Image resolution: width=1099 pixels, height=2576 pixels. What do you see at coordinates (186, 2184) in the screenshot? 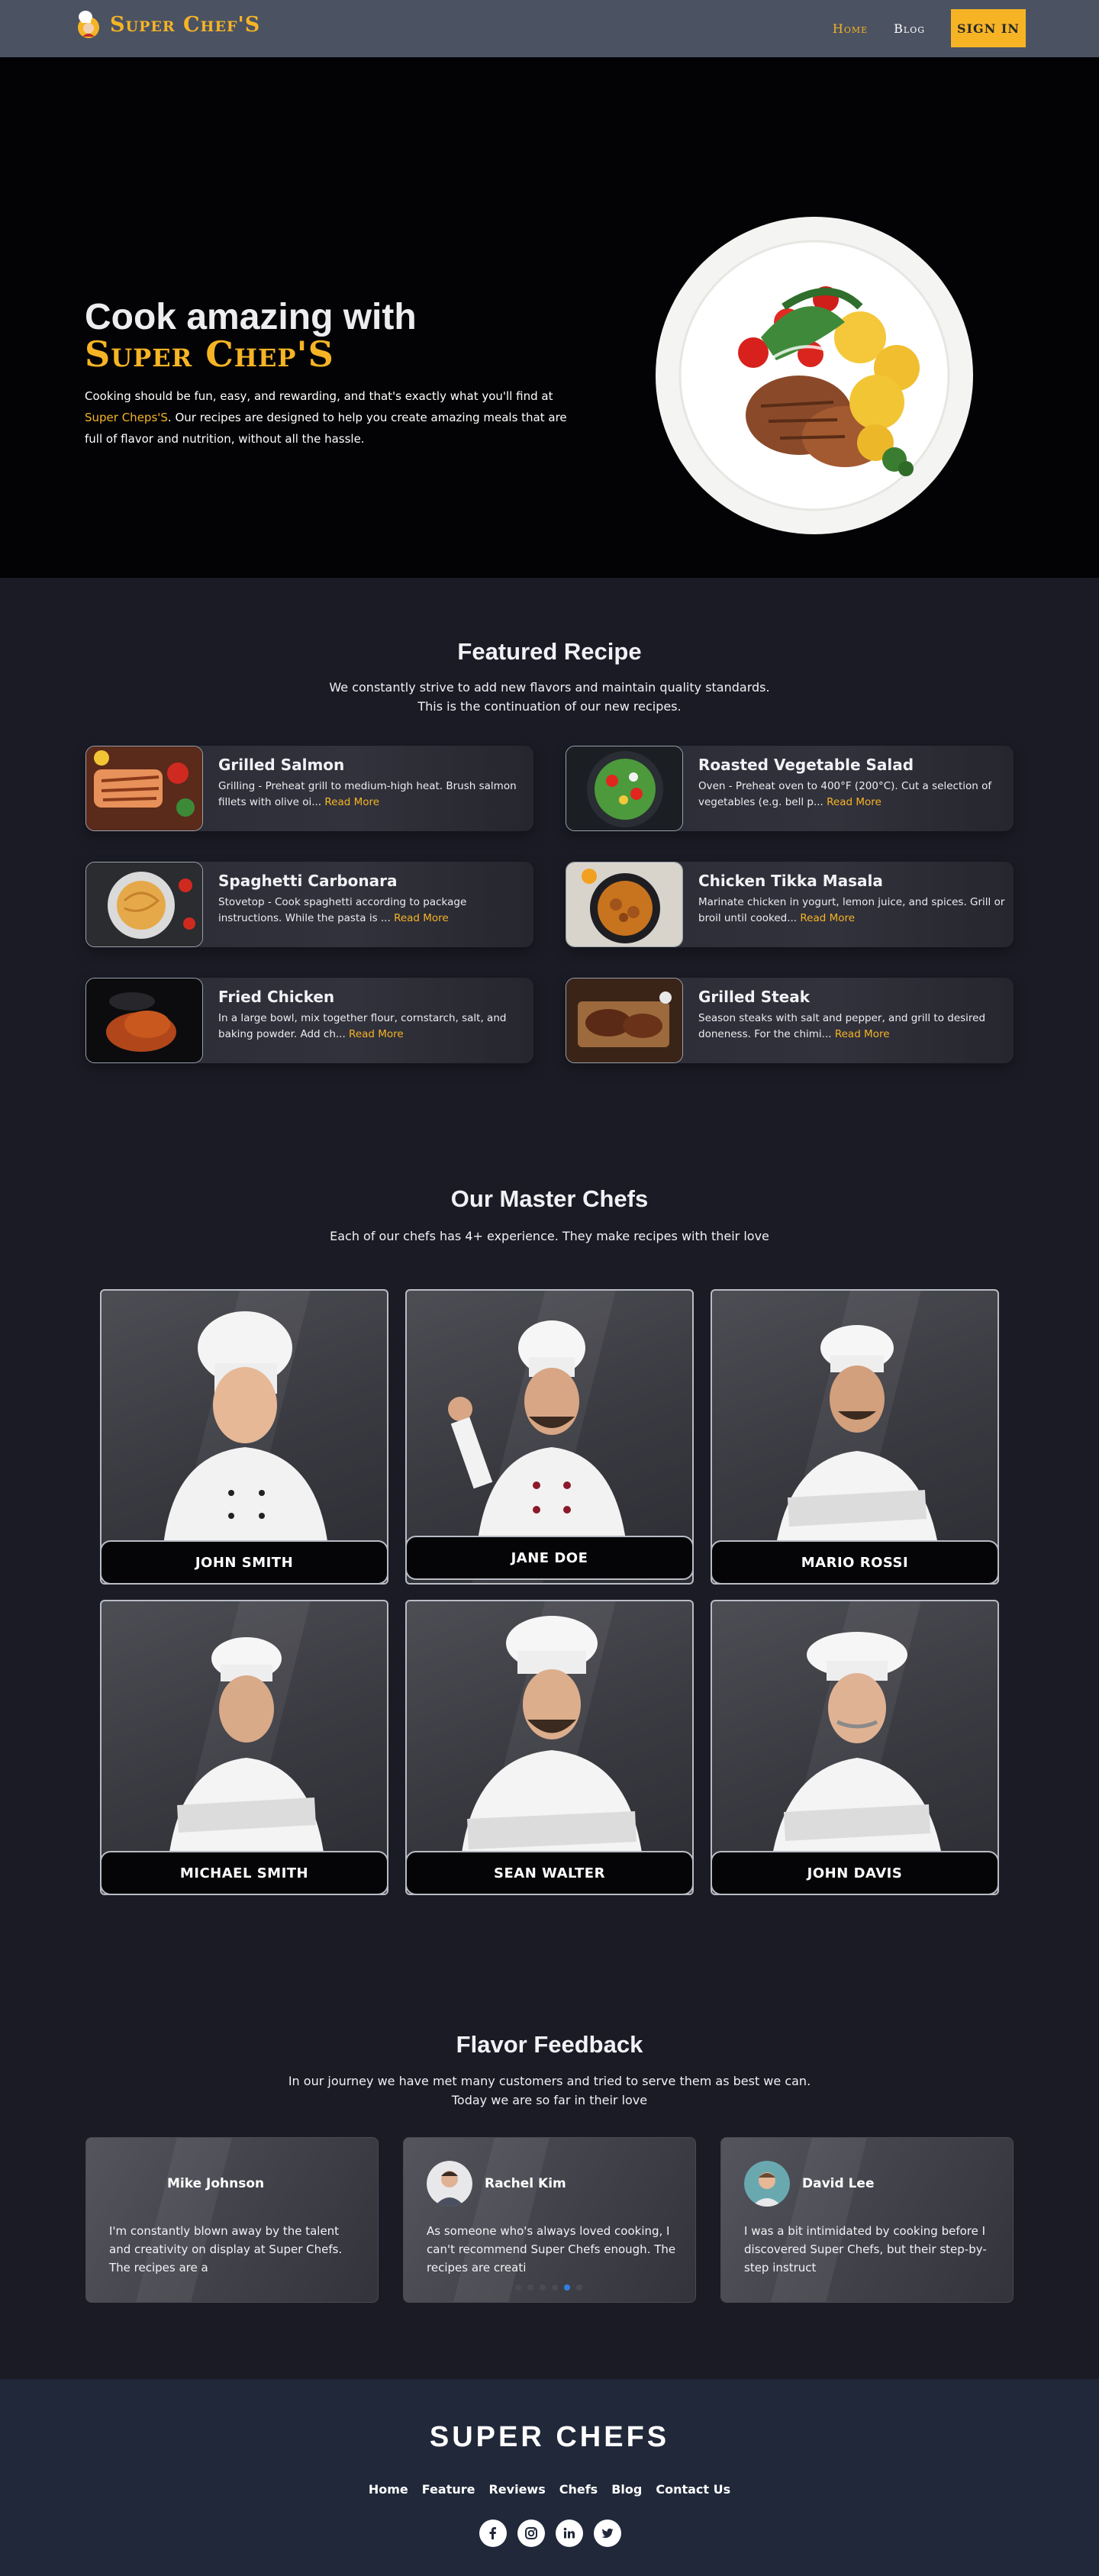
I see `review-header: Mike Johnson` at bounding box center [186, 2184].